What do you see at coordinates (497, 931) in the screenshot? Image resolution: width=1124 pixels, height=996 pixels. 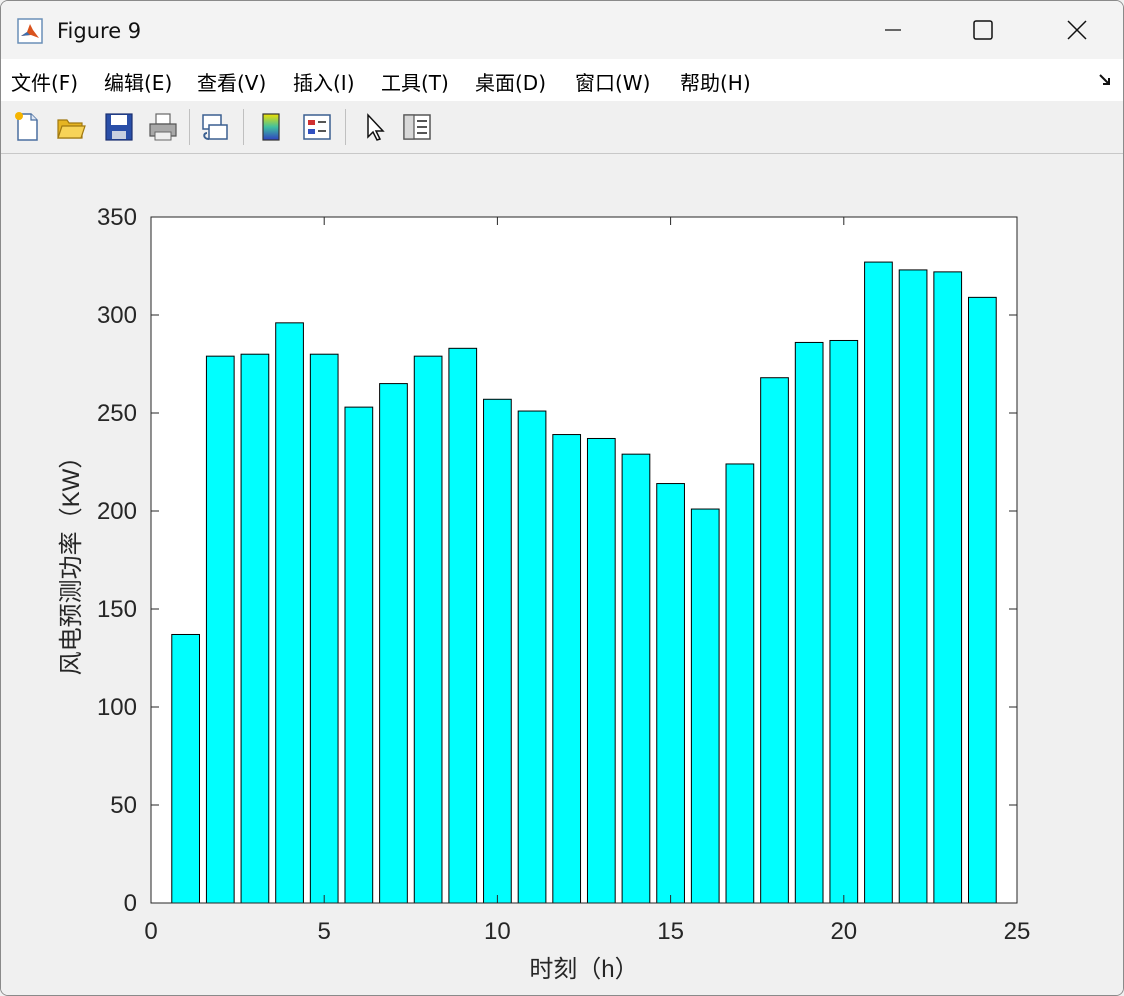 I see `x-tick-label: 10` at bounding box center [497, 931].